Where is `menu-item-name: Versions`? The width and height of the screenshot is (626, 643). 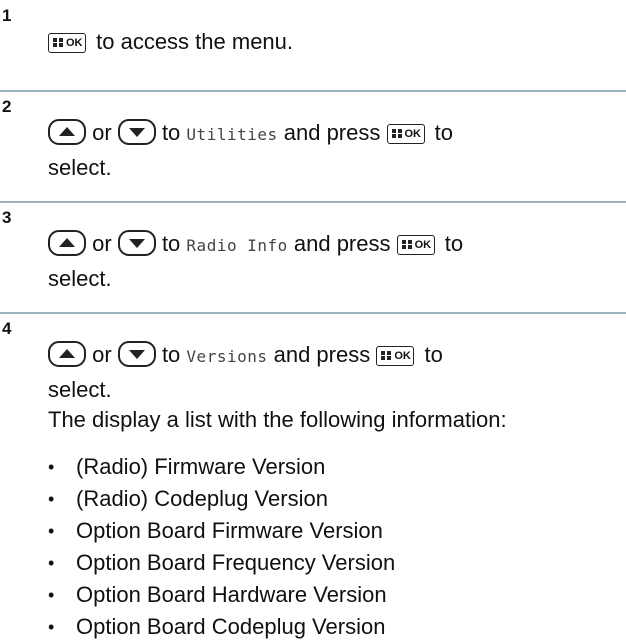 menu-item-name: Versions is located at coordinates (227, 356).